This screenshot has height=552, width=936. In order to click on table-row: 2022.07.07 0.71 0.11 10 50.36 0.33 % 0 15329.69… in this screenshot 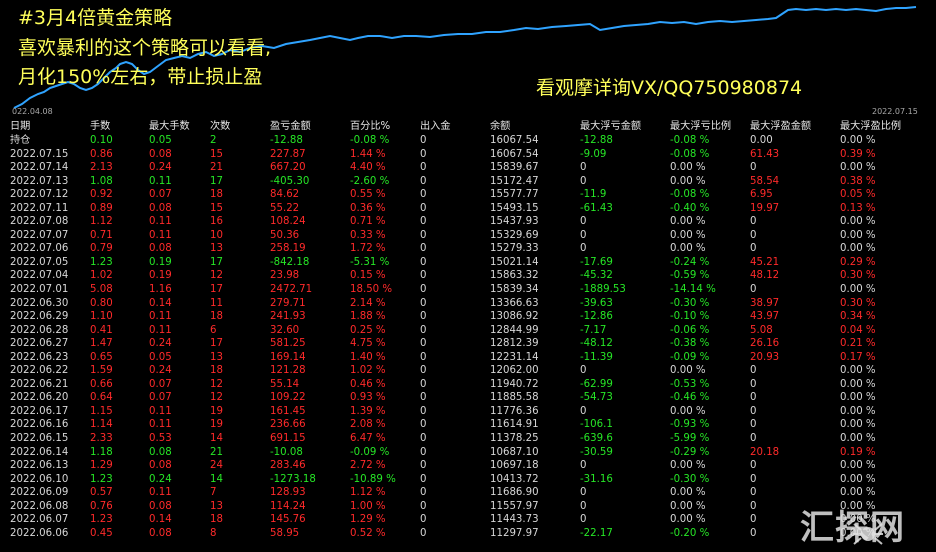, I will do `click(468, 236)`.